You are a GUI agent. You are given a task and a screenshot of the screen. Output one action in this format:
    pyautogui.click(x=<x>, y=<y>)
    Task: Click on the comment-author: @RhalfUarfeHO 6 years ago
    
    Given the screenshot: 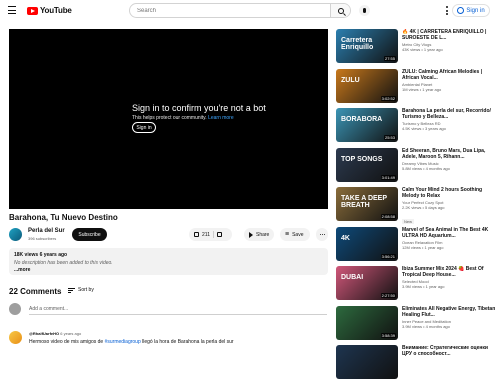 What is the action you would take?
    pyautogui.click(x=55, y=333)
    